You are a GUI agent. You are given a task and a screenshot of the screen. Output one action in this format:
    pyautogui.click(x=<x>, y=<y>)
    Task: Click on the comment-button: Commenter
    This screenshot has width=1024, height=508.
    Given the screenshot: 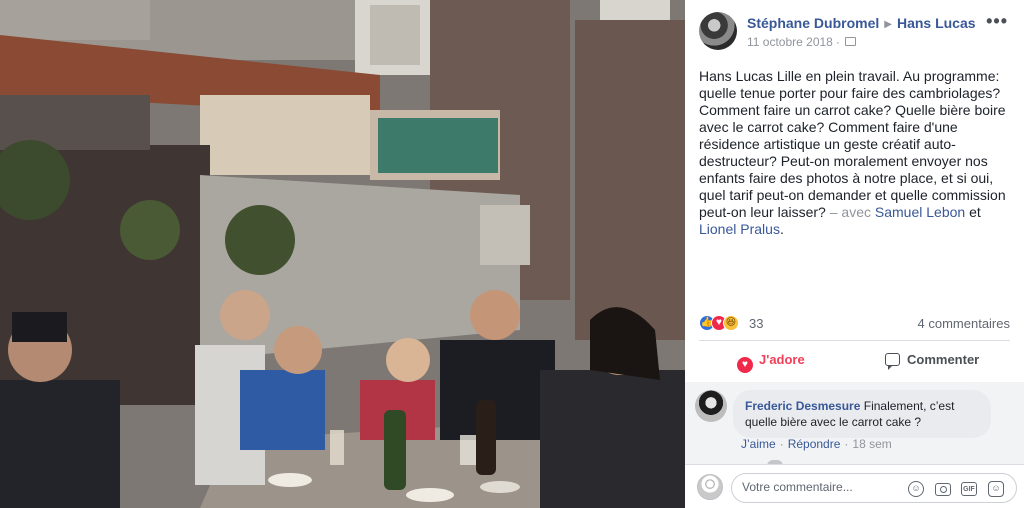 What is the action you would take?
    pyautogui.click(x=932, y=361)
    